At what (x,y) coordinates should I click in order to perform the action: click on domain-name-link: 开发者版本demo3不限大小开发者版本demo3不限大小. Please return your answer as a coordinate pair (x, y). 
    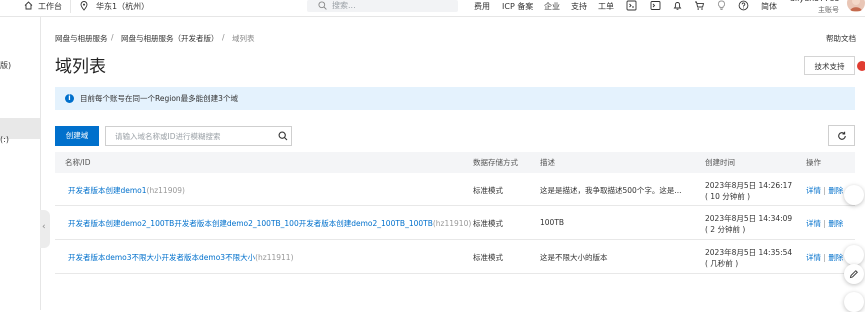
    Looking at the image, I should click on (161, 257).